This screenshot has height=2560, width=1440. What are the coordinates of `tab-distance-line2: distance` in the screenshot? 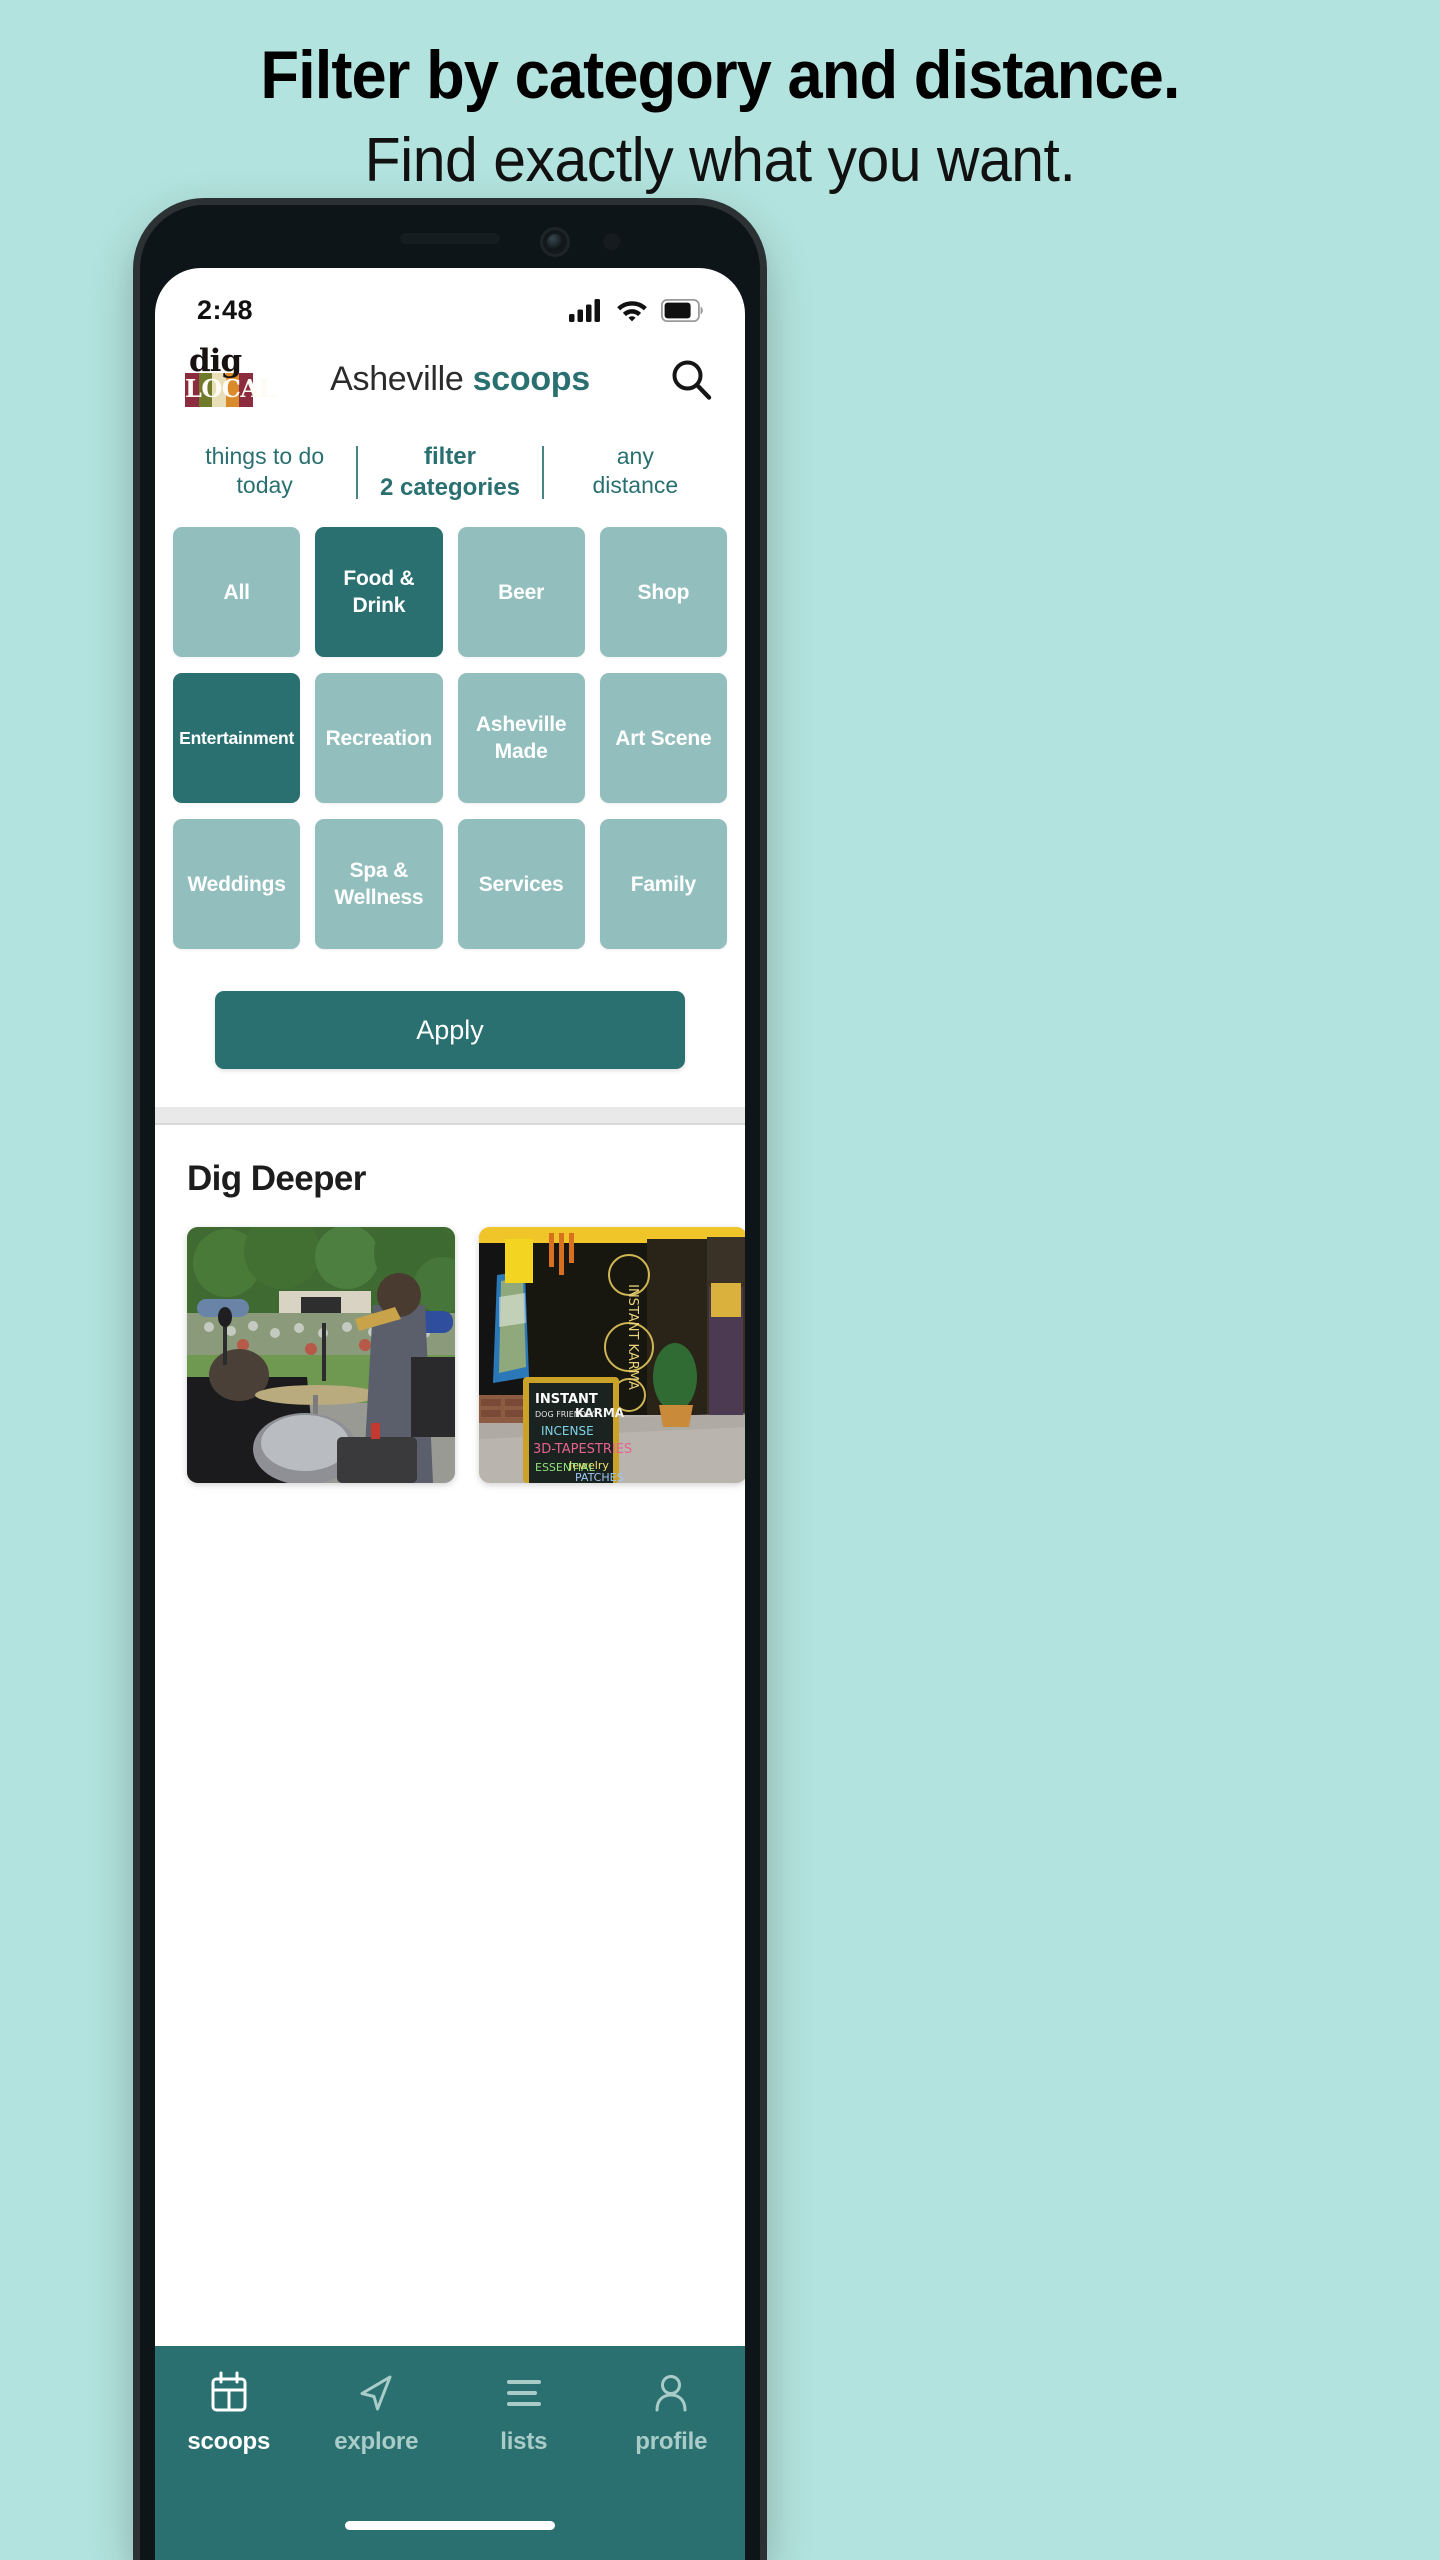 It's located at (635, 485).